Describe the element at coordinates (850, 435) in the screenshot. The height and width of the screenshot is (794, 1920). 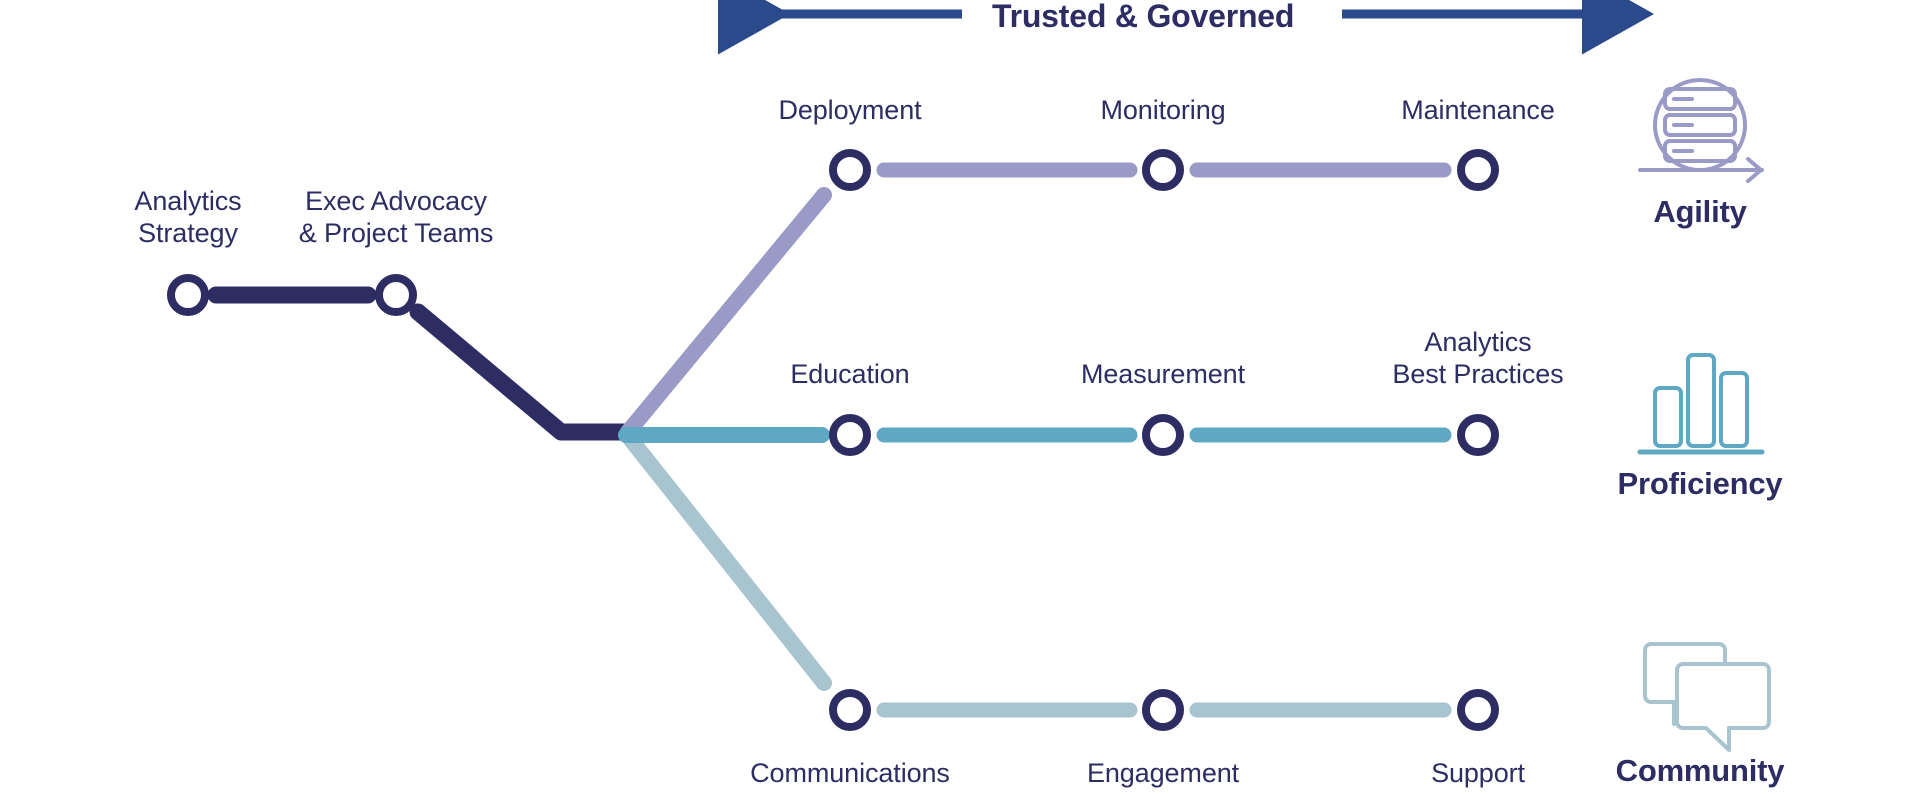
I see `node-education` at that location.